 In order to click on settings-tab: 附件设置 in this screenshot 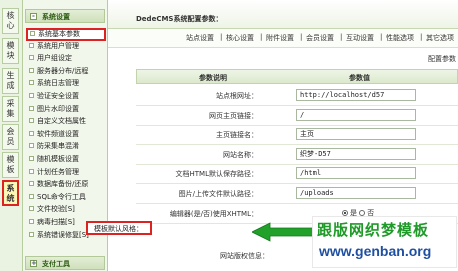, I will do `click(280, 38)`.